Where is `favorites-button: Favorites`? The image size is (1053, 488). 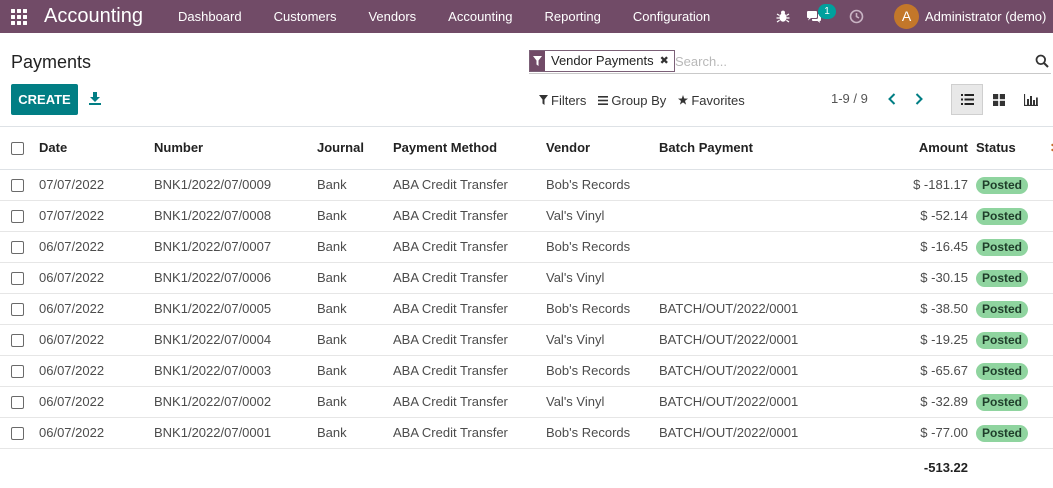
favorites-button: Favorites is located at coordinates (711, 100).